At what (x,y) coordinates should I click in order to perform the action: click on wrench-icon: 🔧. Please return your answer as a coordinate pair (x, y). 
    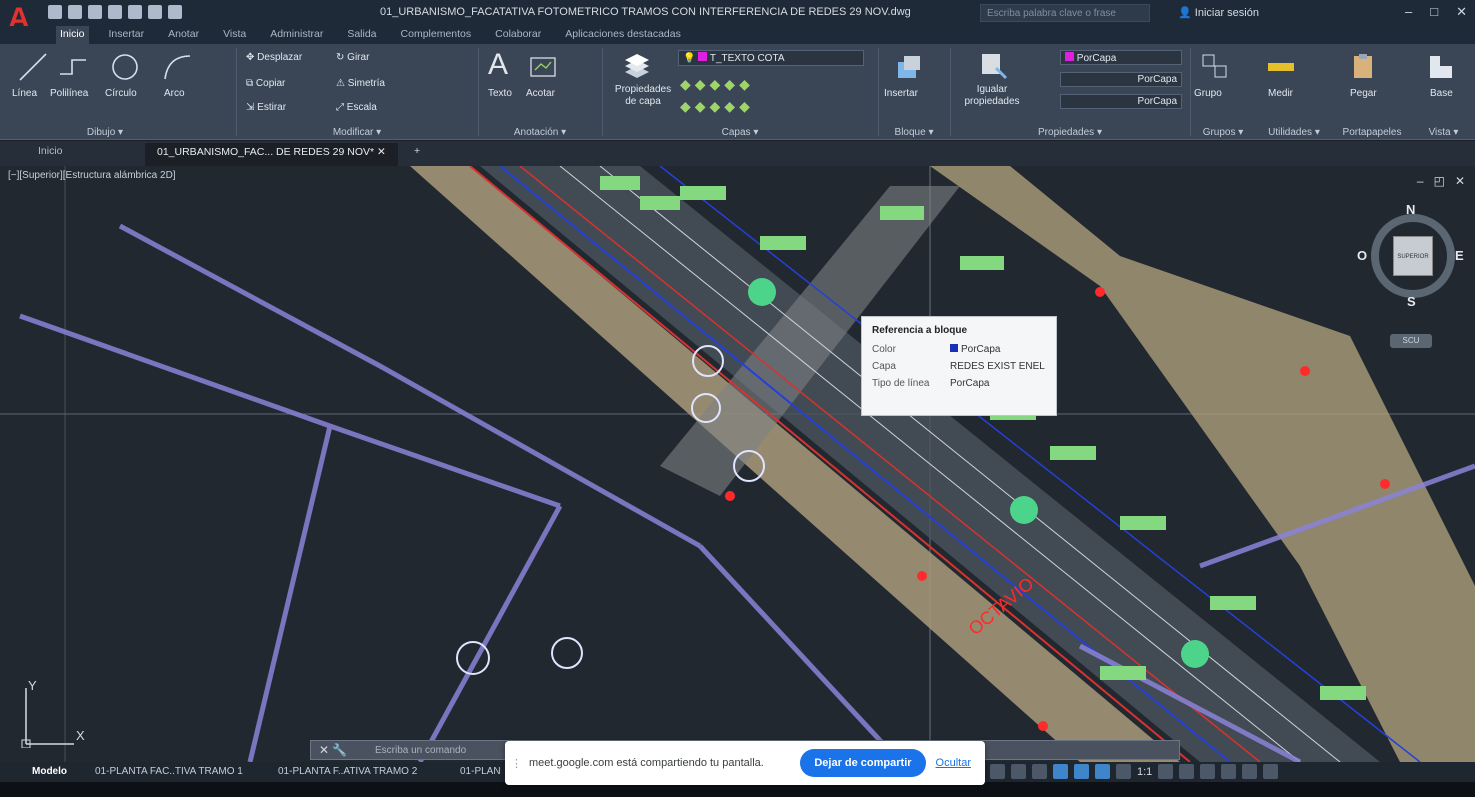
    Looking at the image, I should click on (339, 750).